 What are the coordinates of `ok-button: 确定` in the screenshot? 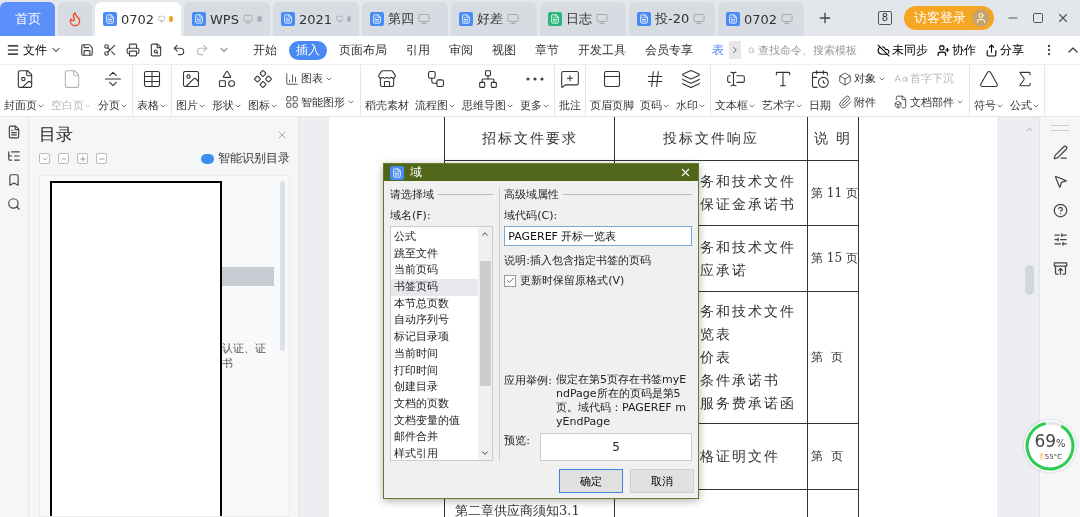 It's located at (591, 481).